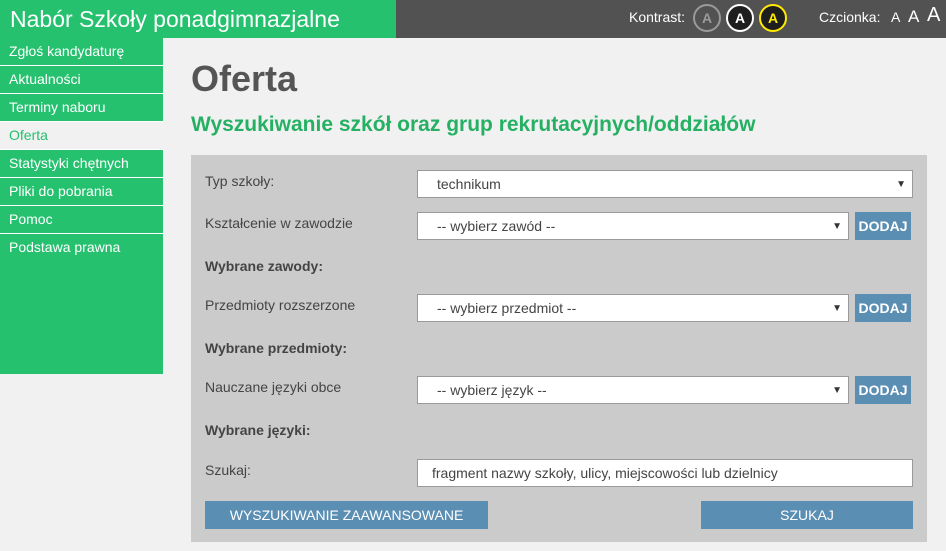 The height and width of the screenshot is (551, 946). I want to click on site-title: Nabór Szkoły ponadgimnazjalne, so click(198, 19).